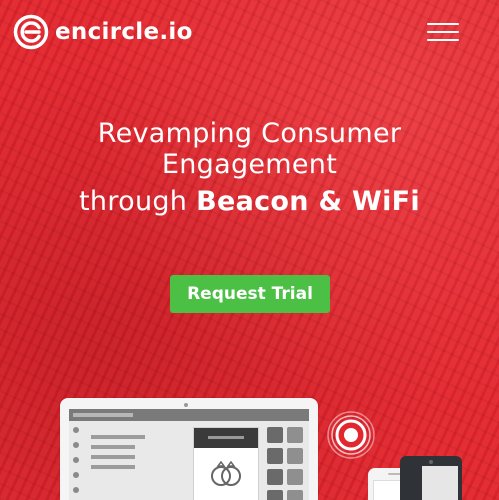 This screenshot has width=499, height=500. Describe the element at coordinates (351, 435) in the screenshot. I see `beacon-icon` at that location.